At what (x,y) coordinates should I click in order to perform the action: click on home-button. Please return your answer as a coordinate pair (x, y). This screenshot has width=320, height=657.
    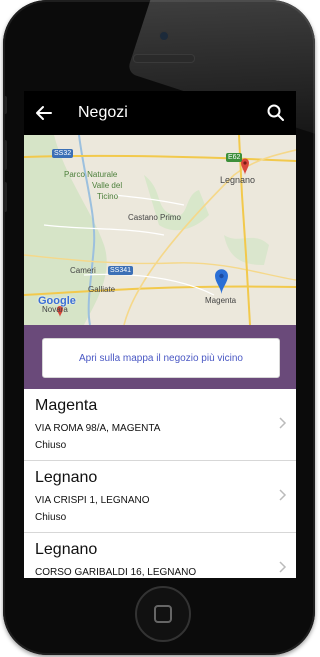
    Looking at the image, I should click on (163, 614).